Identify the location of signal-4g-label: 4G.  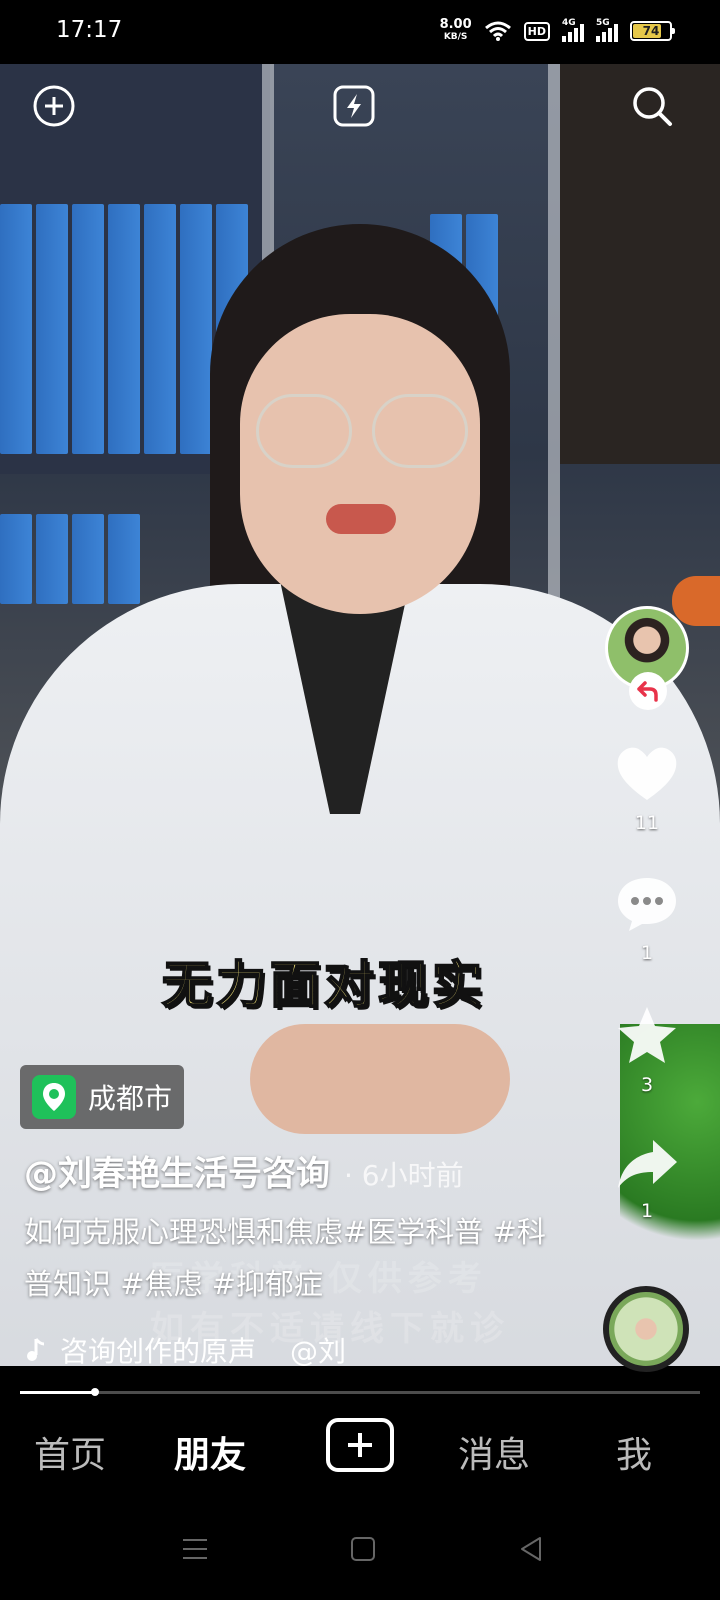
(569, 23).